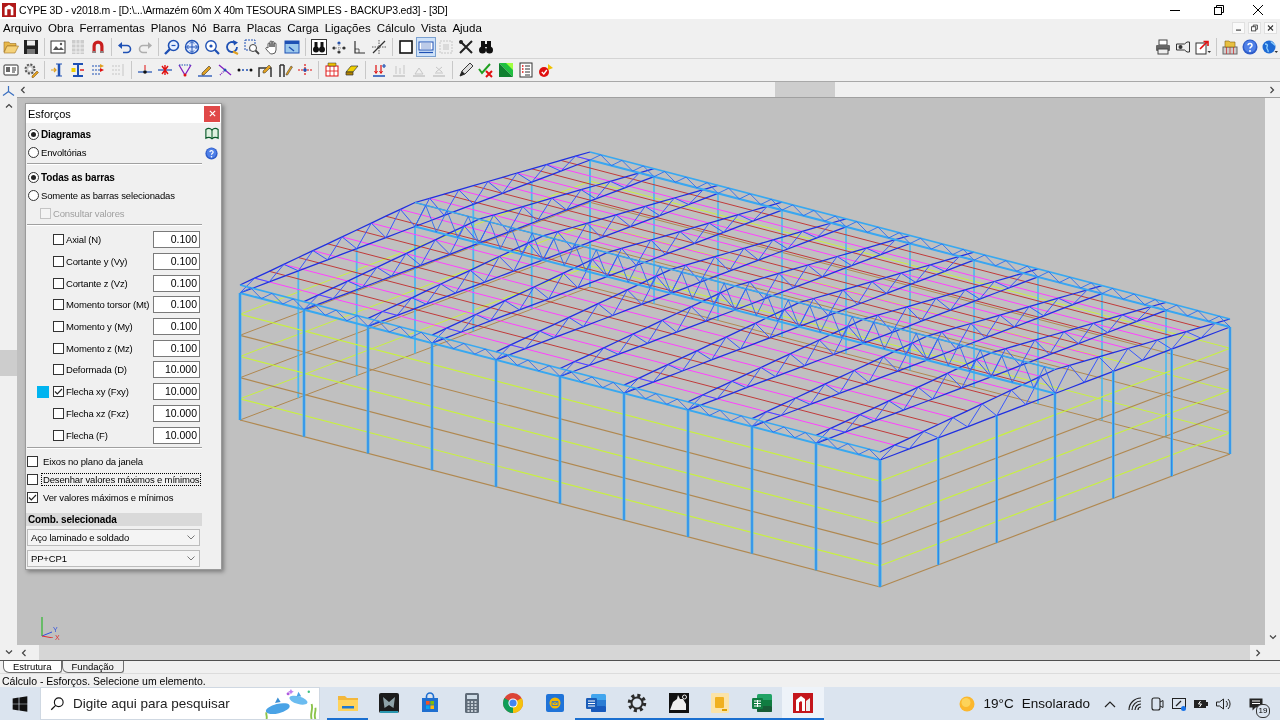 The width and height of the screenshot is (1280, 720). I want to click on diagonal-line-icon, so click(225, 70).